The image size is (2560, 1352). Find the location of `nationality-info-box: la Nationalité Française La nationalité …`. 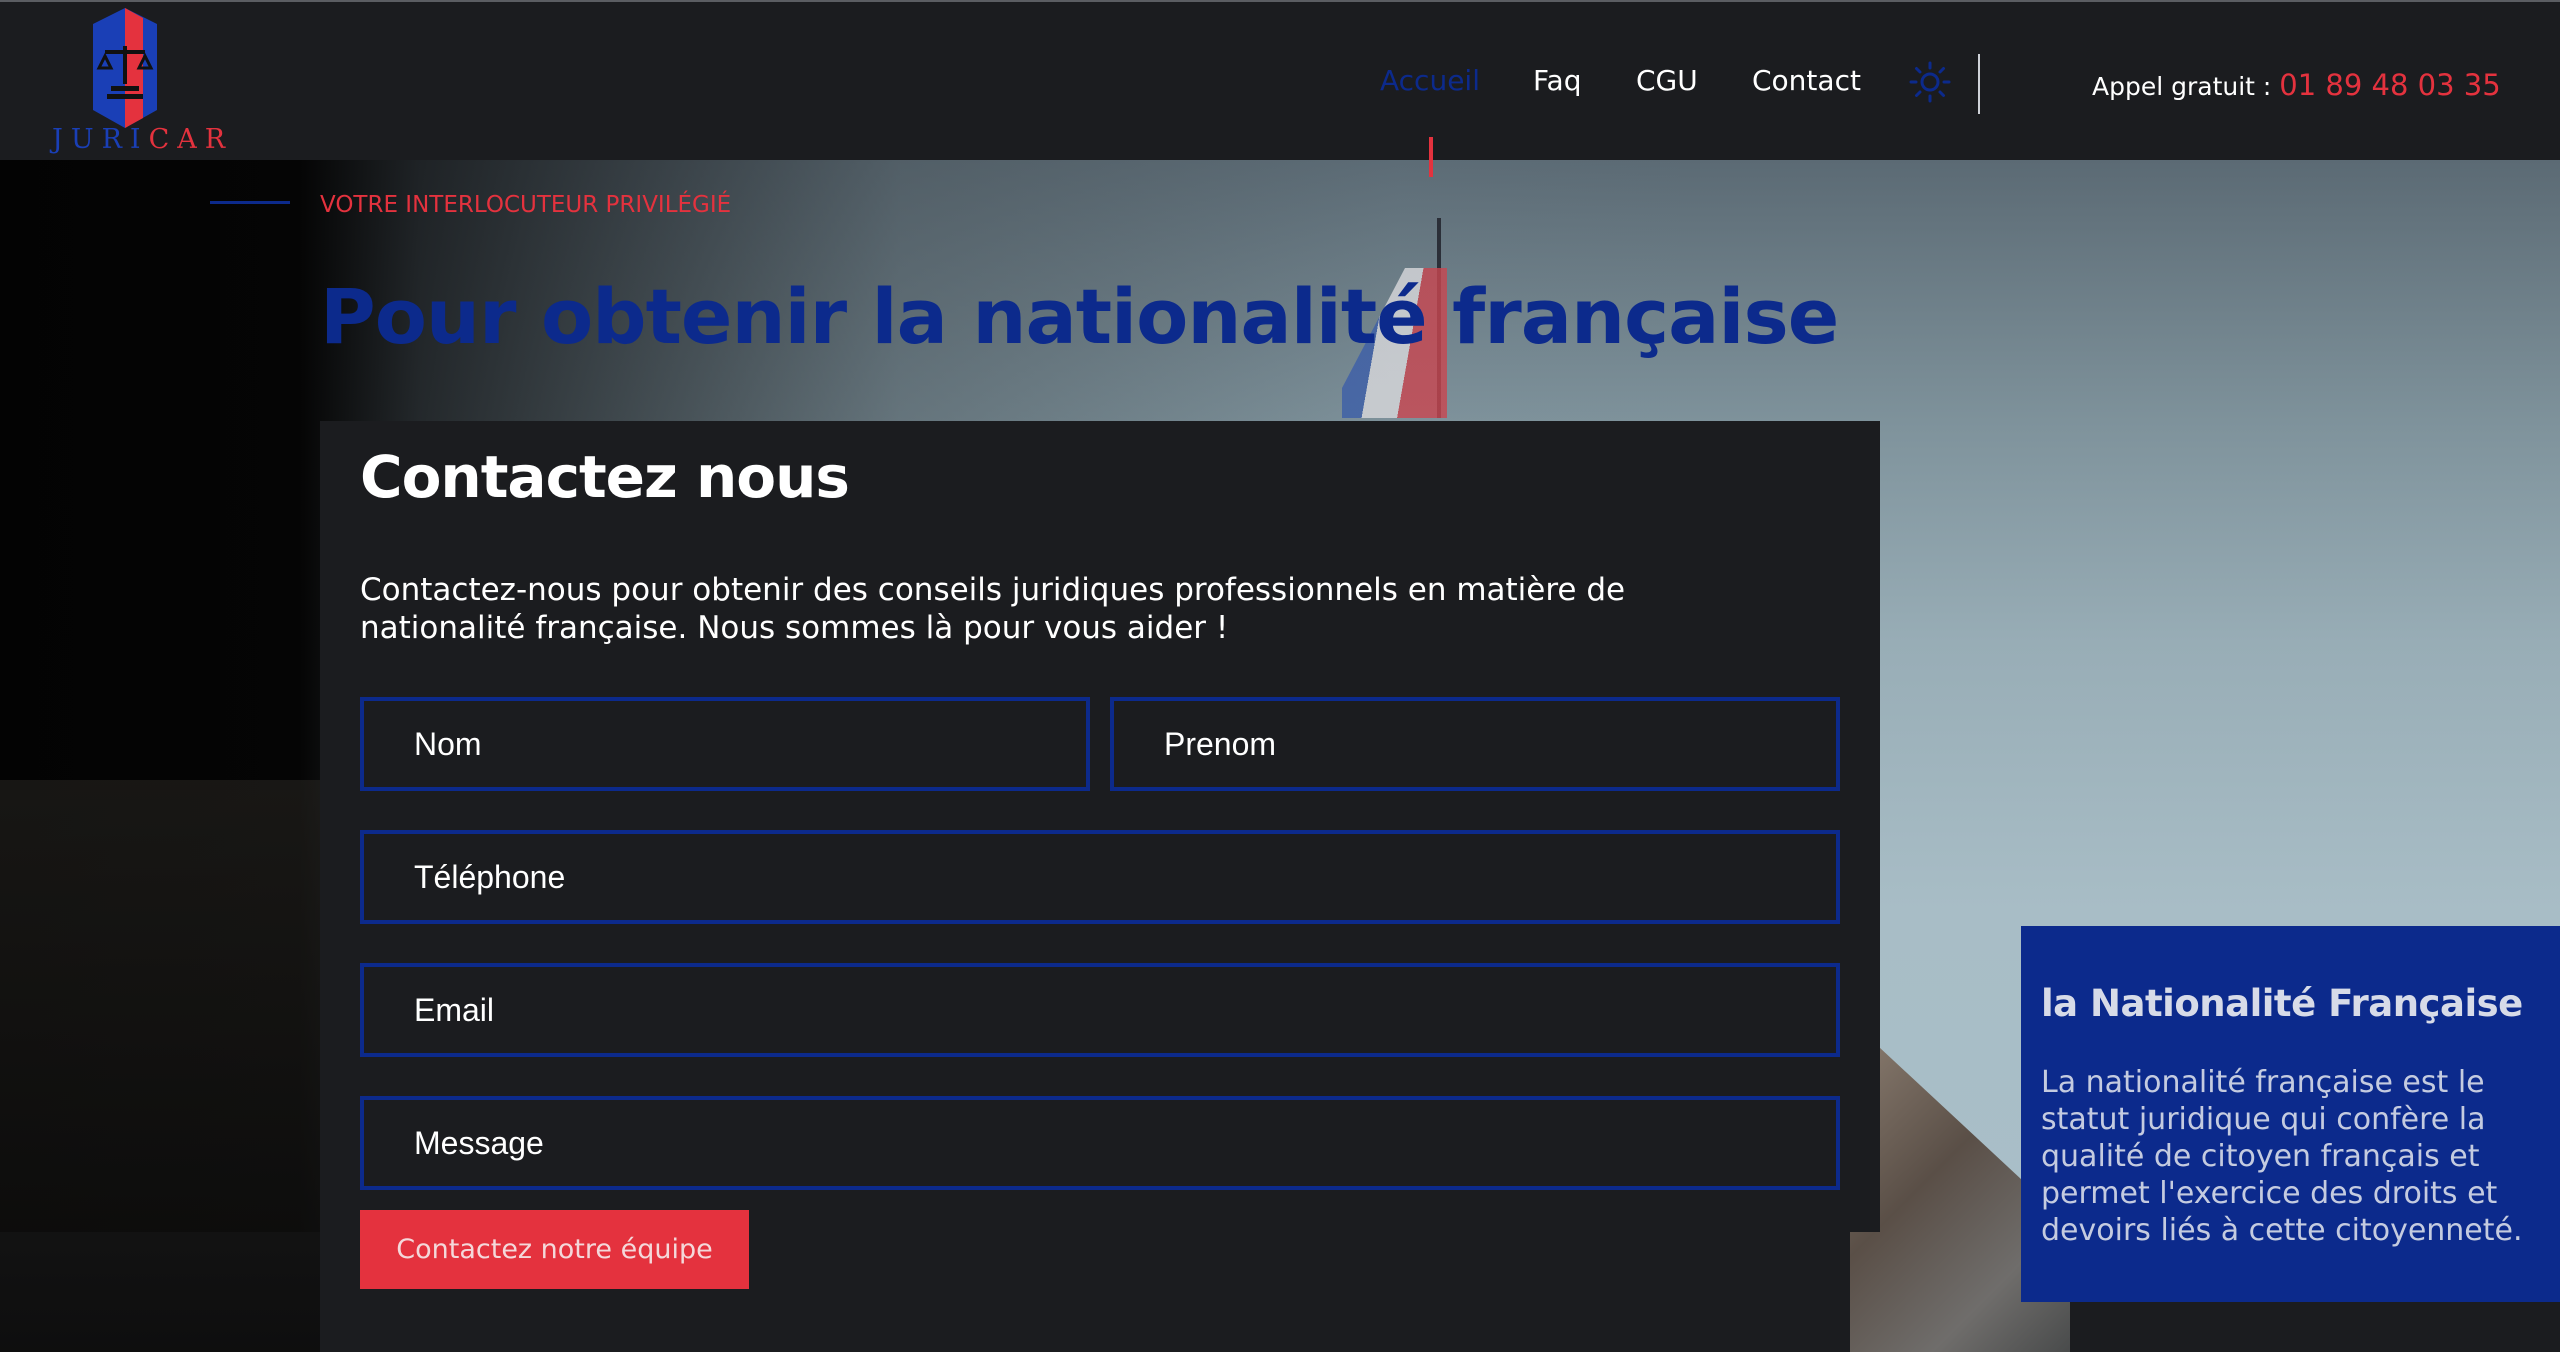

nationality-info-box: la Nationalité Française La nationalité … is located at coordinates (2290, 1114).